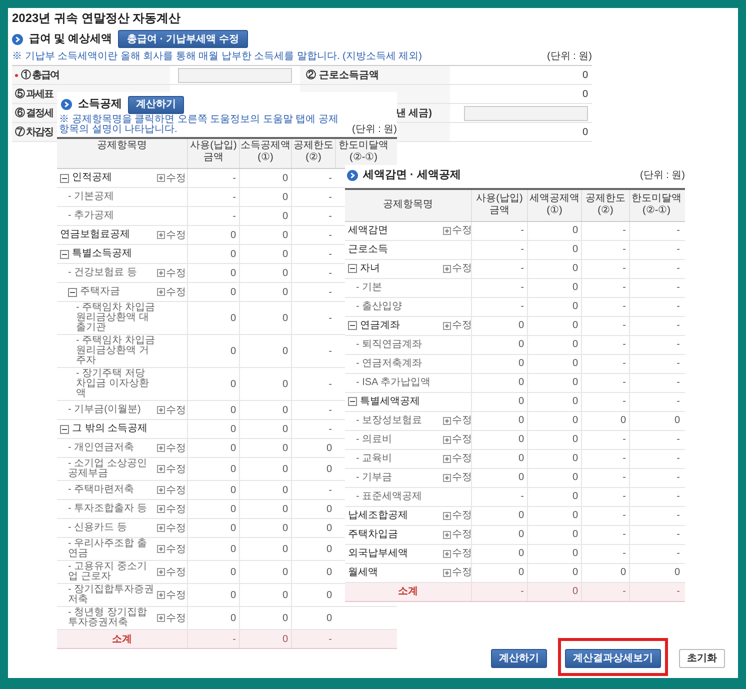 The image size is (746, 689). I want to click on row-label: - 출산입양, so click(379, 307).